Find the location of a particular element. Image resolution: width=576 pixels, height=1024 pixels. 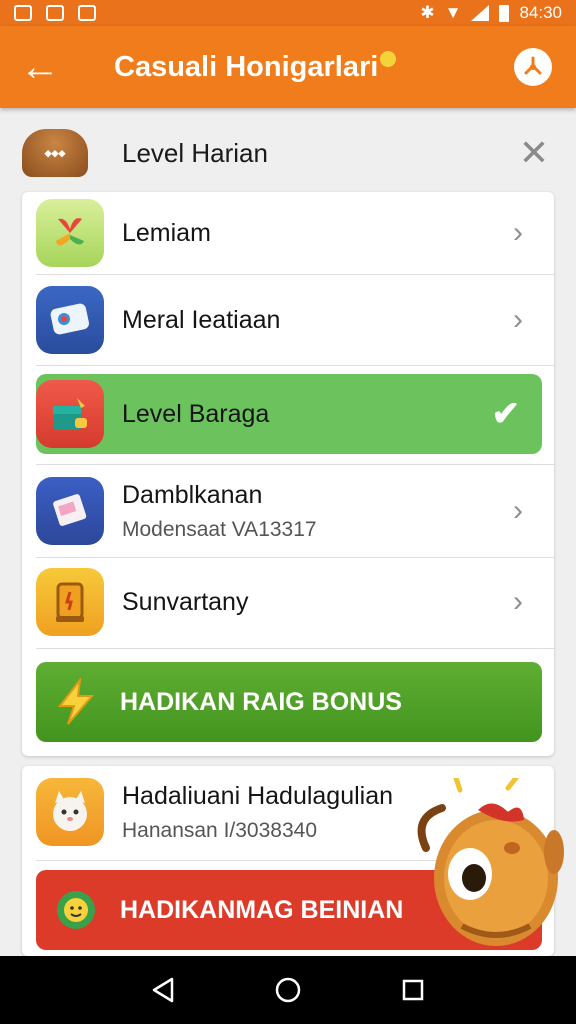

menu-item-meral: Meral Ieatiaan › is located at coordinates (288, 320).